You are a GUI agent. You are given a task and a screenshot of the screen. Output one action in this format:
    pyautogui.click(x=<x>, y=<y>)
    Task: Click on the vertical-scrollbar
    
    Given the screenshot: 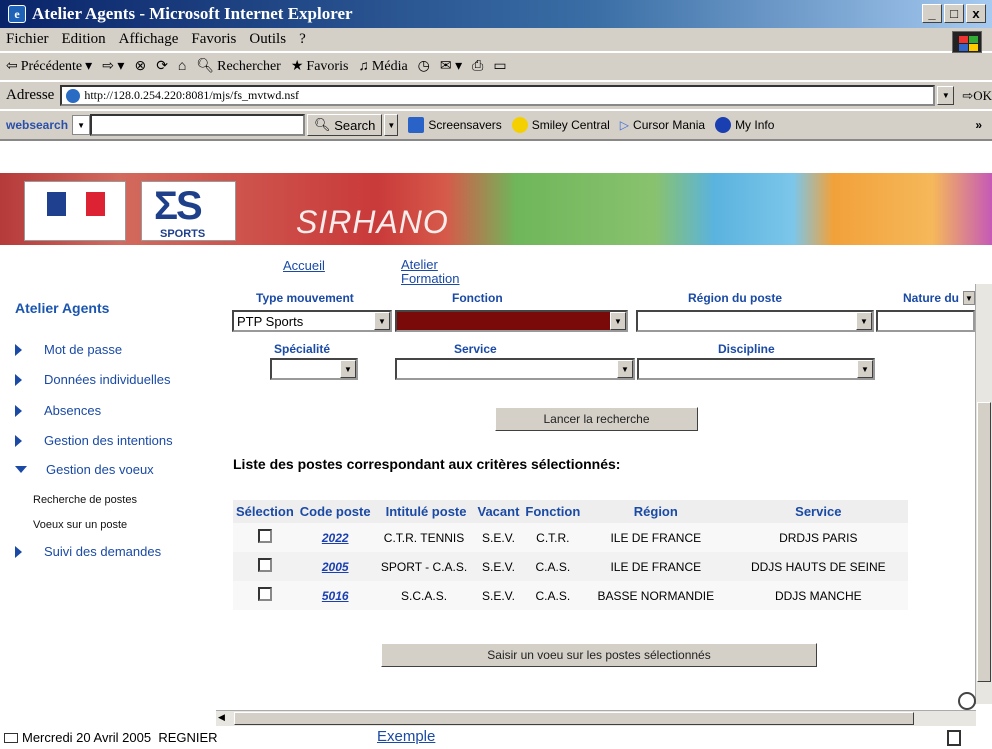 What is the action you would take?
    pyautogui.click(x=983, y=494)
    